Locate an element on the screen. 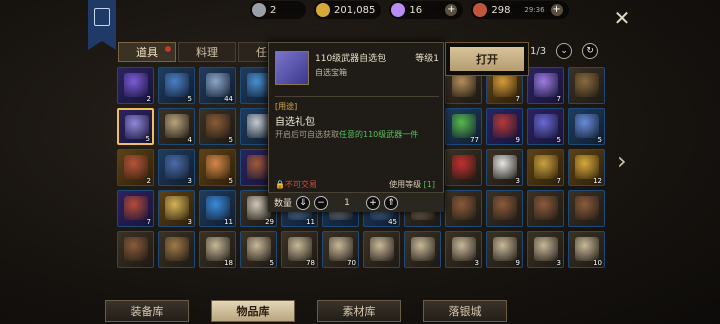  inventory-slot: 18 is located at coordinates (217, 249).